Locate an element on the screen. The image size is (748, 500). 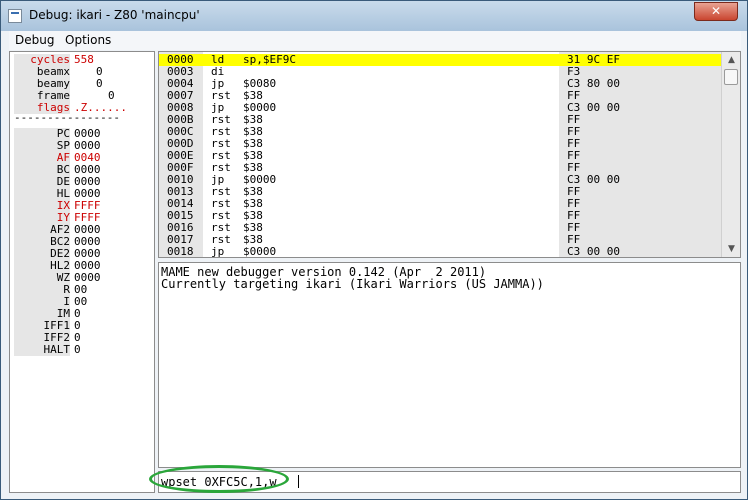
register-row: IFF2 0 is located at coordinates (82, 338).